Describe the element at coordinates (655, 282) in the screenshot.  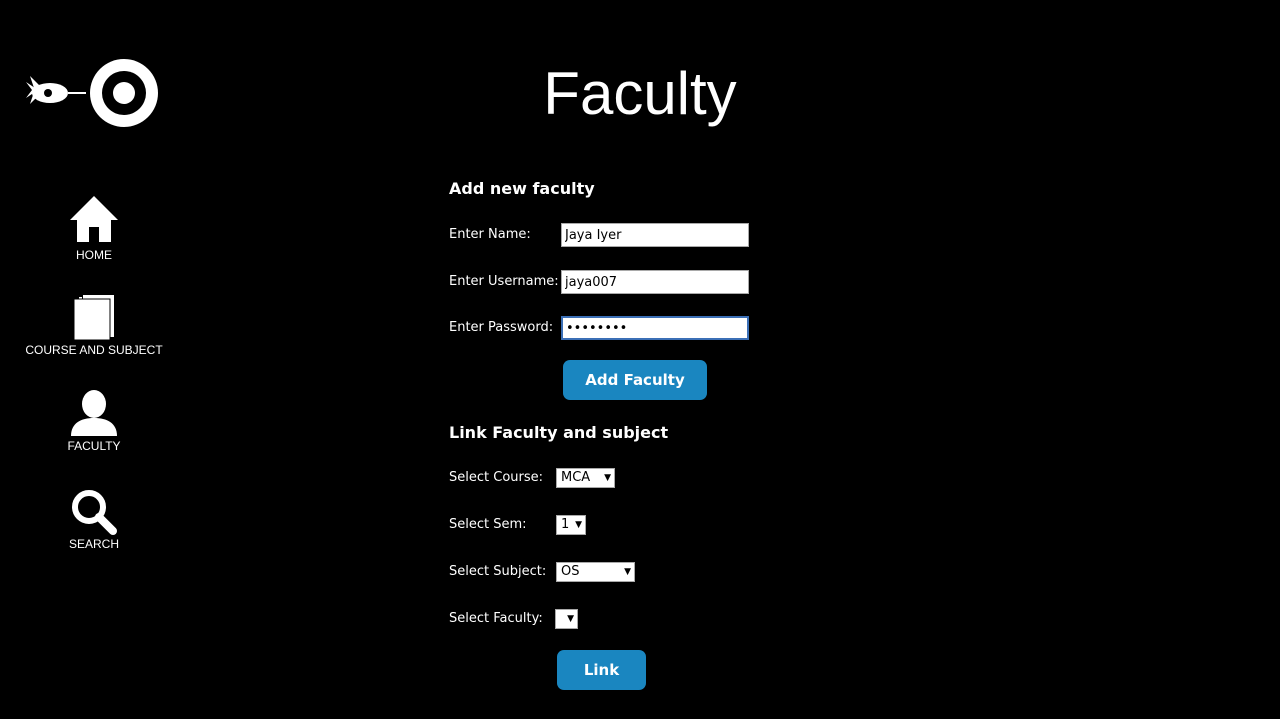
I see `username-input` at that location.